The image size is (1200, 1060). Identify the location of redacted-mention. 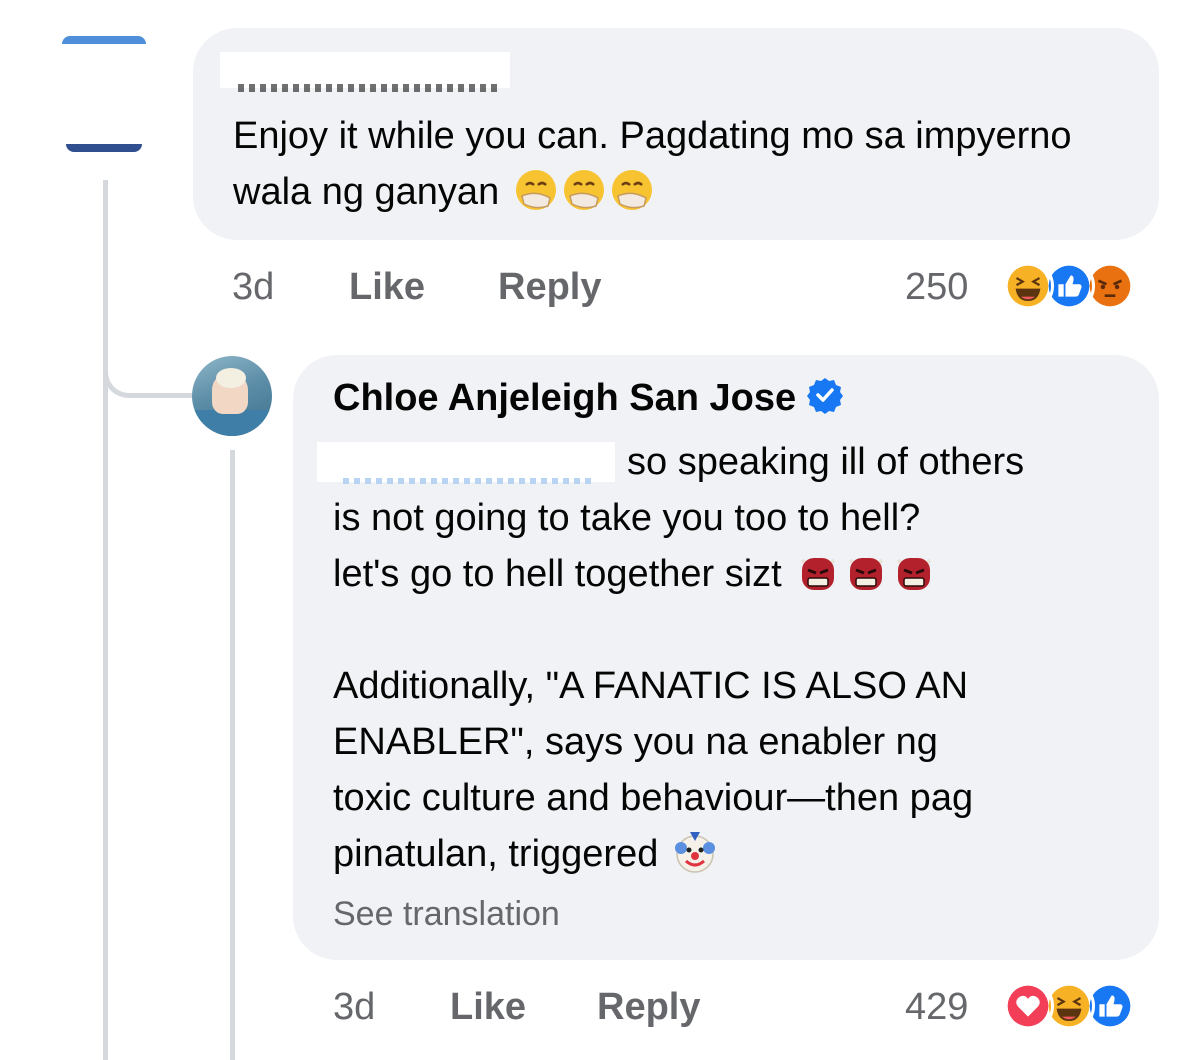
(466, 463).